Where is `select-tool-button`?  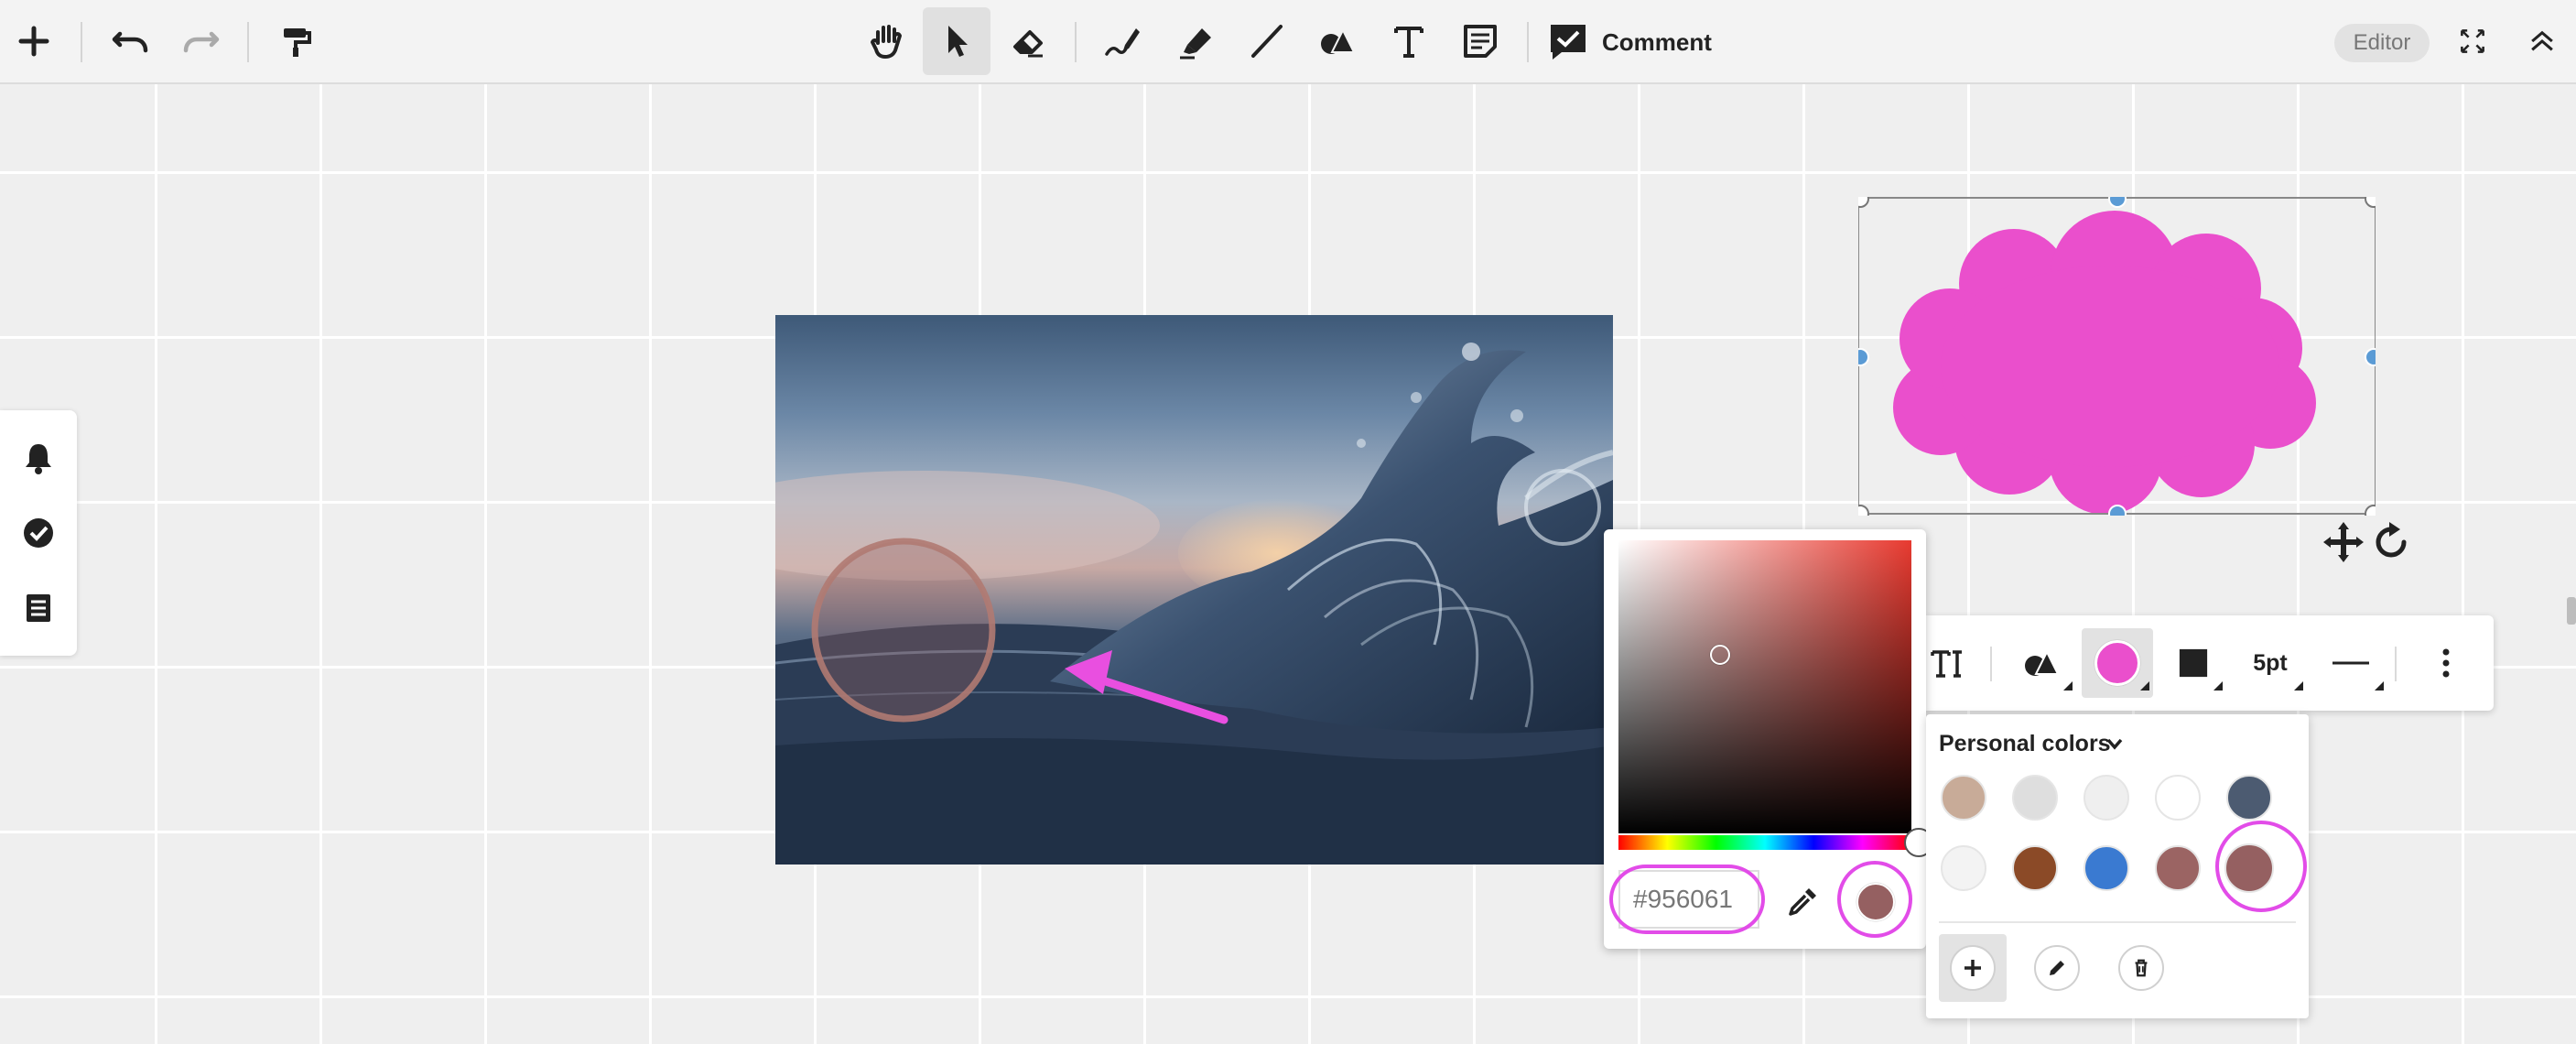 select-tool-button is located at coordinates (957, 41).